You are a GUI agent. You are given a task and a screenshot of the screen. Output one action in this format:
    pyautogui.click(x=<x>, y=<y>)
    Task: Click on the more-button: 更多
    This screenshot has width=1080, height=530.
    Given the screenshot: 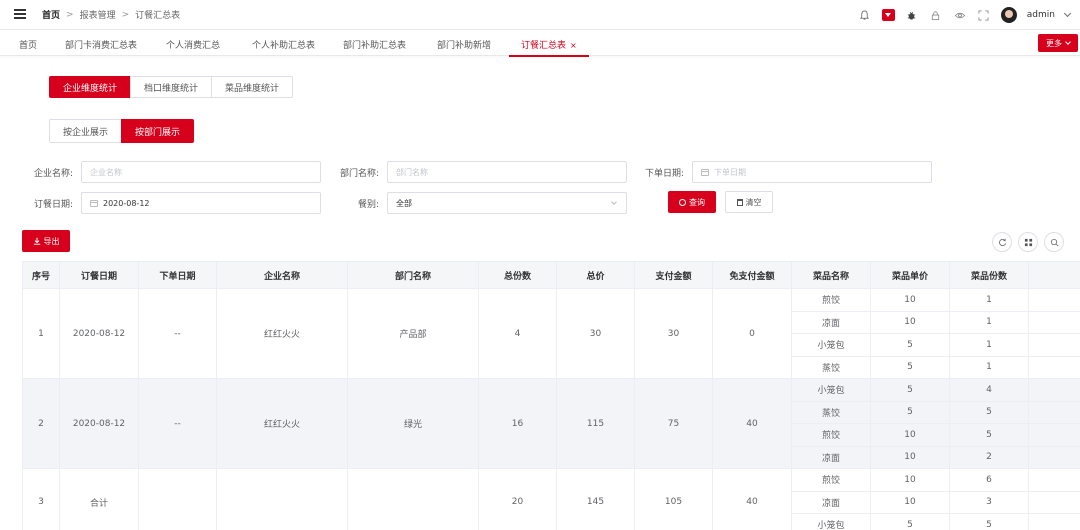 What is the action you would take?
    pyautogui.click(x=1058, y=43)
    